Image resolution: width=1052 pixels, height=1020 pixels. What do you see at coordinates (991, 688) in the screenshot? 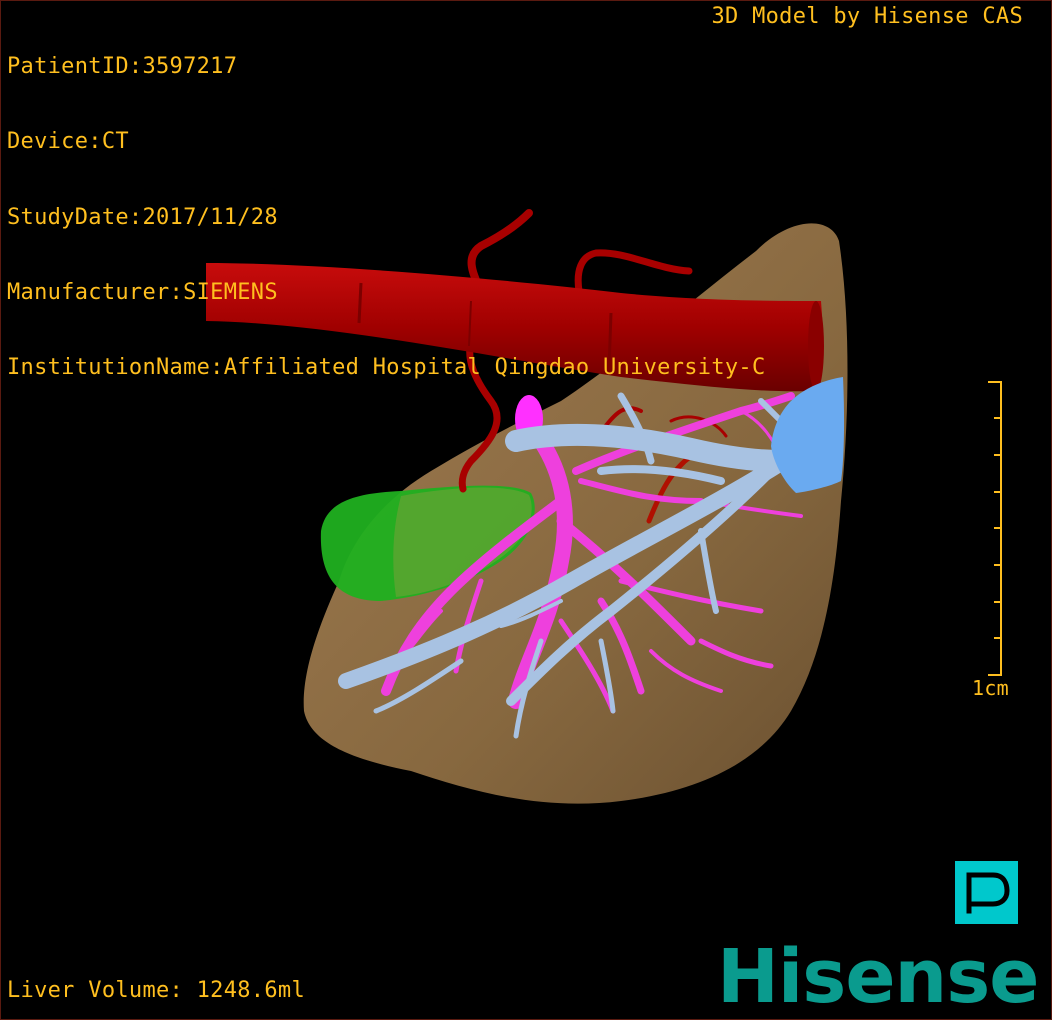
I see `scale-label: 1cm` at bounding box center [991, 688].